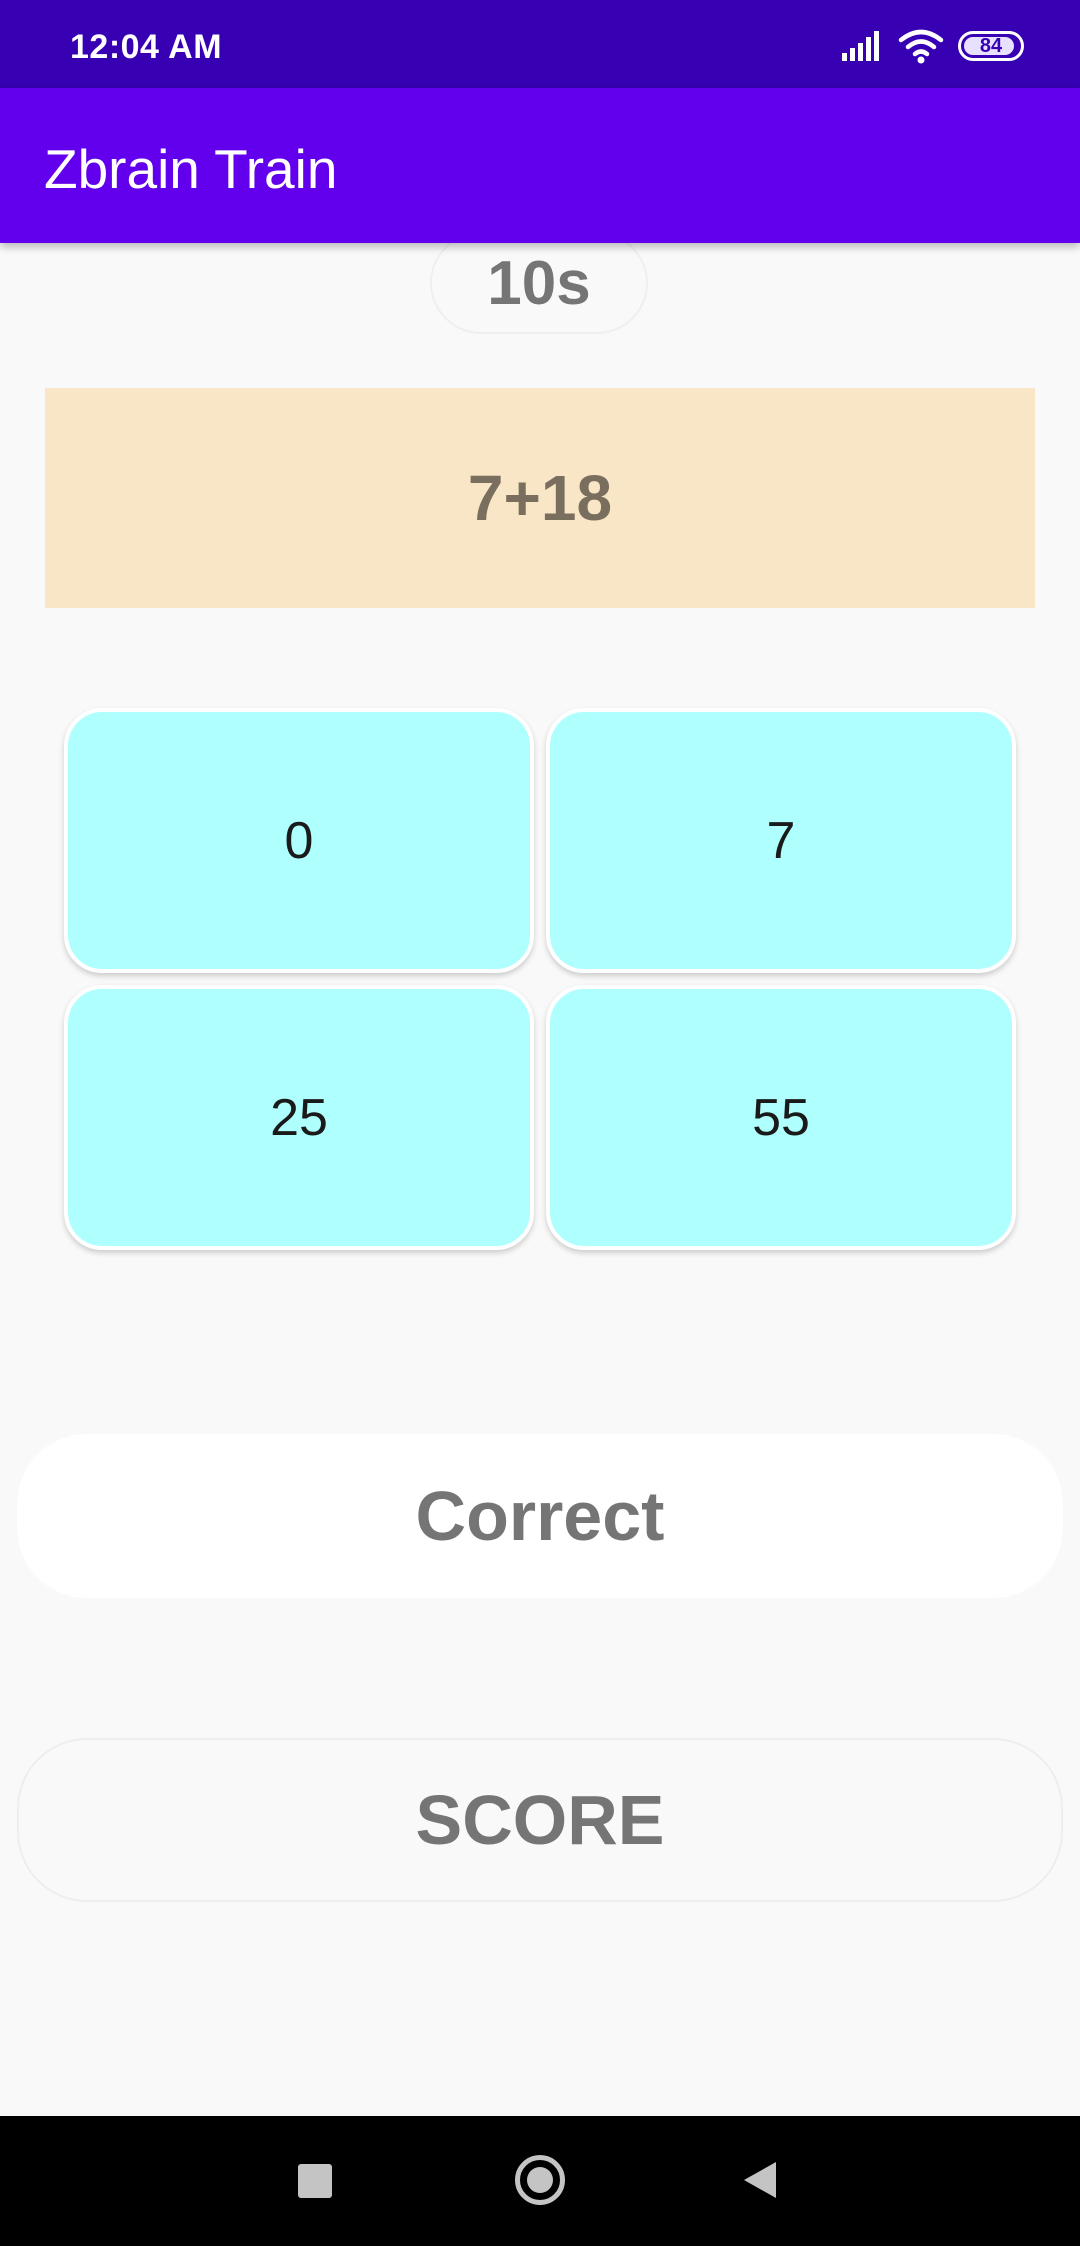 Image resolution: width=1080 pixels, height=2246 pixels. I want to click on answer-cell: 7, so click(781, 840).